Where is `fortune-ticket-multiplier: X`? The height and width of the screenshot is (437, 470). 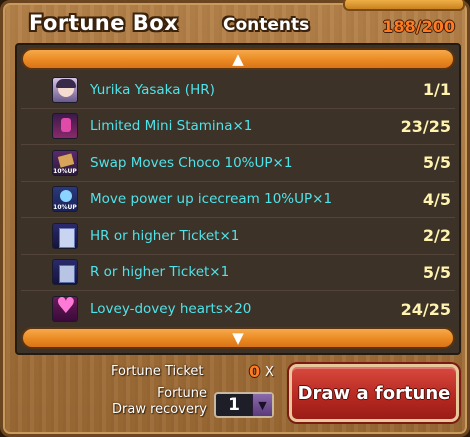 fortune-ticket-multiplier: X is located at coordinates (269, 372).